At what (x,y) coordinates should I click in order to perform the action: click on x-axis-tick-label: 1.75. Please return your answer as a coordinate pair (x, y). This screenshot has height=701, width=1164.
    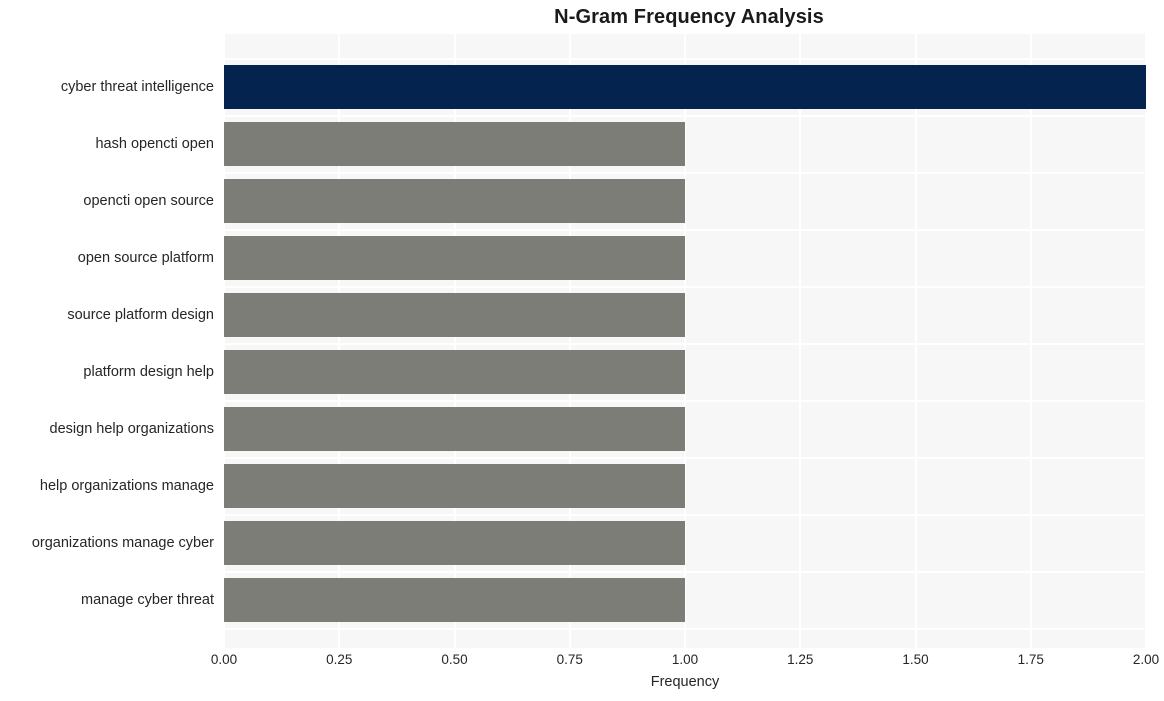
    Looking at the image, I should click on (1030, 659).